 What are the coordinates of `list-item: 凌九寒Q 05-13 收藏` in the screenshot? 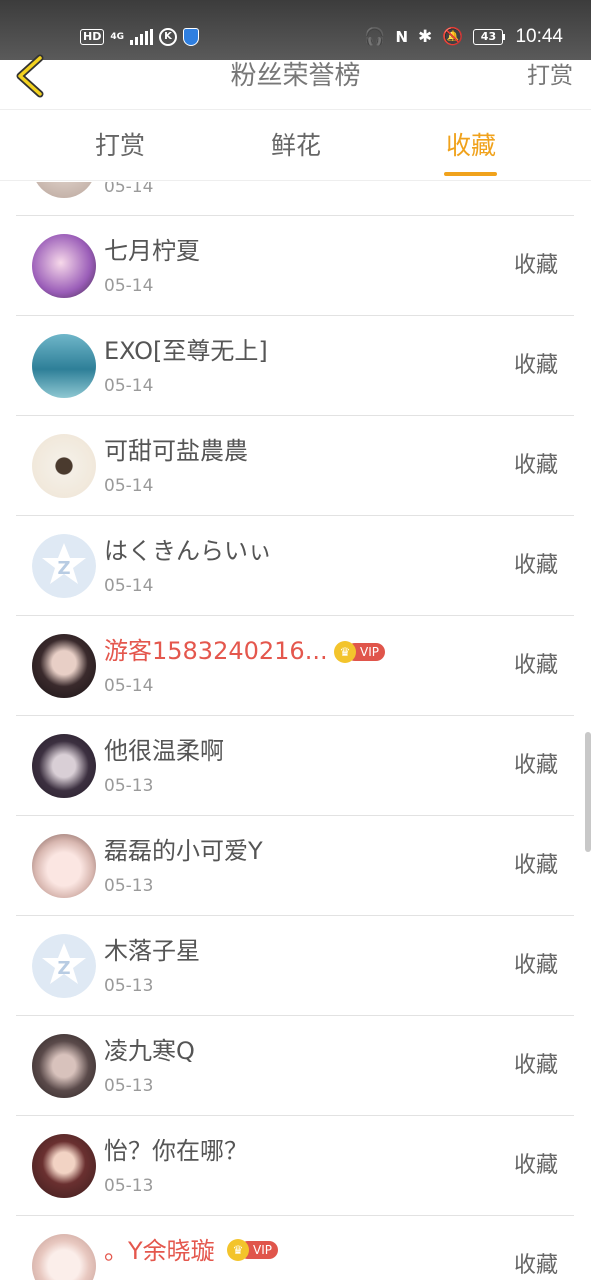 It's located at (295, 1066).